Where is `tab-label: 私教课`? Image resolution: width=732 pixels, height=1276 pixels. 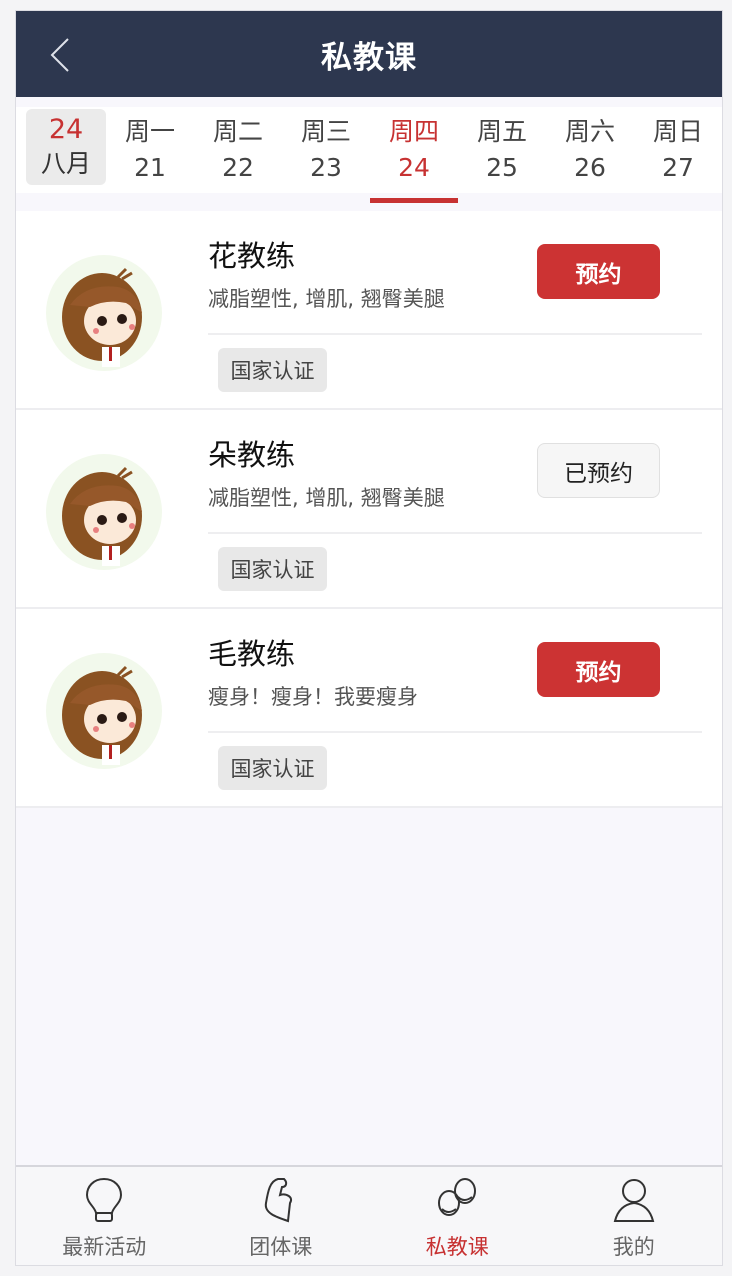 tab-label: 私教课 is located at coordinates (457, 1247).